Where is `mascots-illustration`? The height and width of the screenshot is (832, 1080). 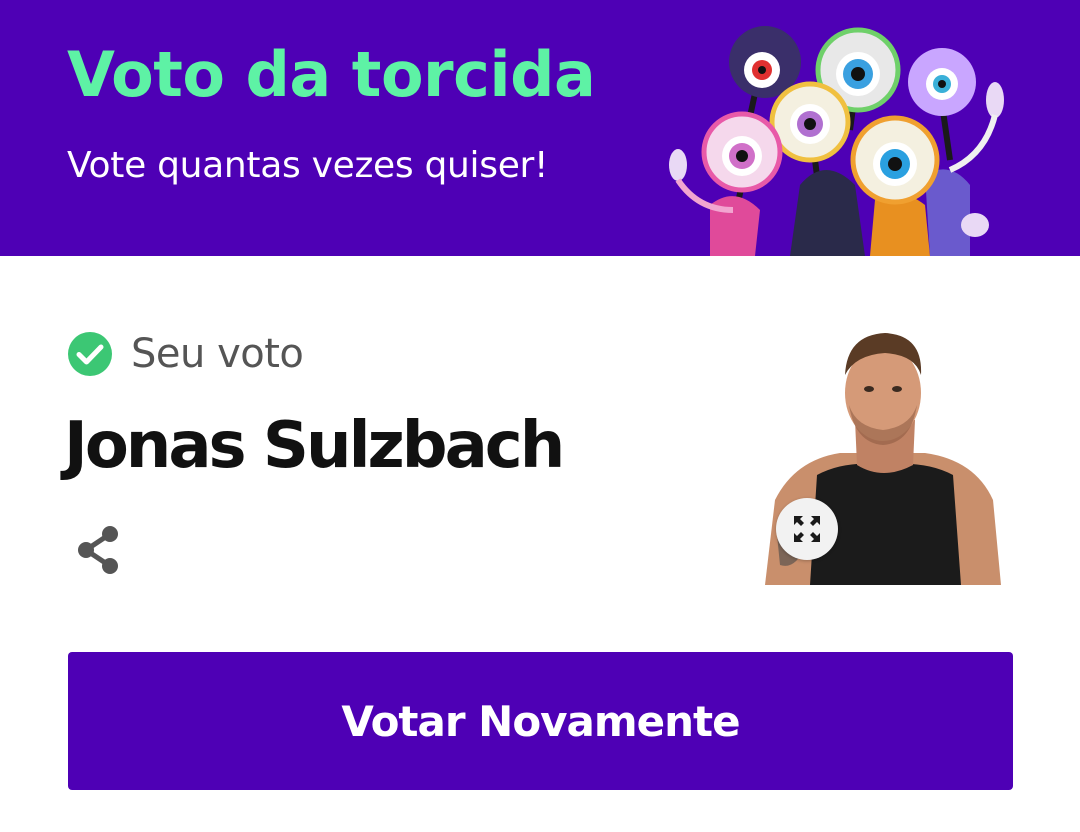
mascots-illustration is located at coordinates (836, 141).